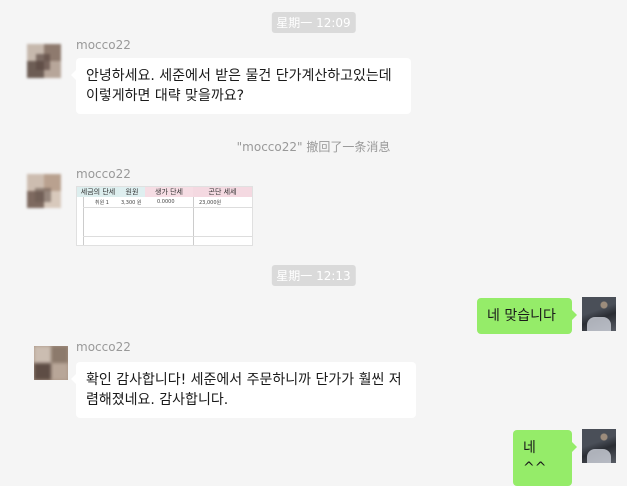 This screenshot has width=627, height=486. What do you see at coordinates (169, 192) in the screenshot?
I see `sheet-header: 생가 단세` at bounding box center [169, 192].